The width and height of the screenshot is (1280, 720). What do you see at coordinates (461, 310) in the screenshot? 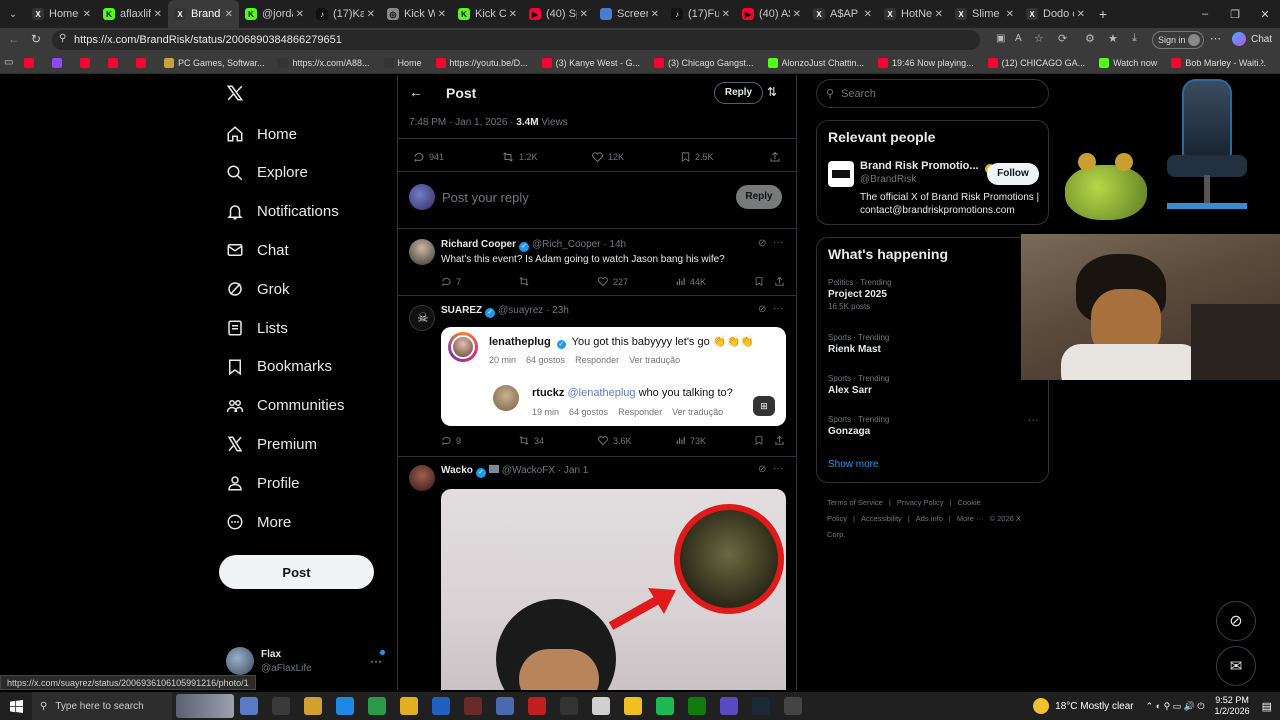
I see `author-name: SUAREZ` at bounding box center [461, 310].